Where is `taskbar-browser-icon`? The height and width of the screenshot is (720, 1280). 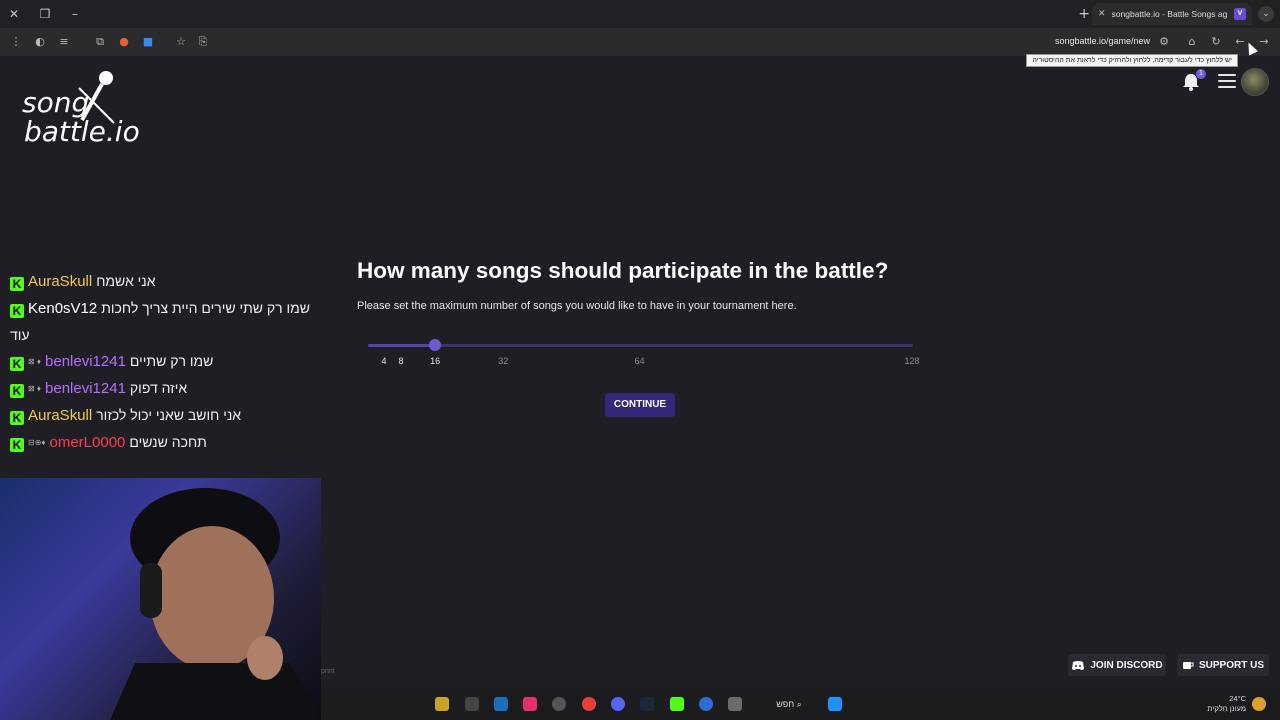
taskbar-browser-icon is located at coordinates (706, 704).